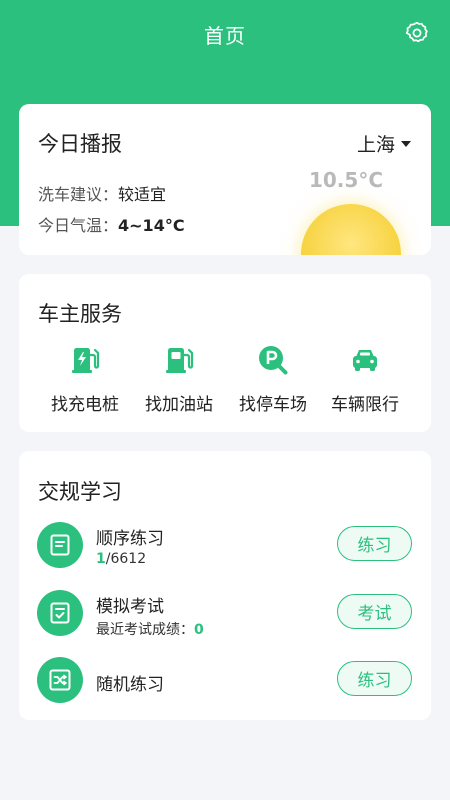  Describe the element at coordinates (145, 630) in the screenshot. I see `score-label: 最近考试成绩：` at that location.